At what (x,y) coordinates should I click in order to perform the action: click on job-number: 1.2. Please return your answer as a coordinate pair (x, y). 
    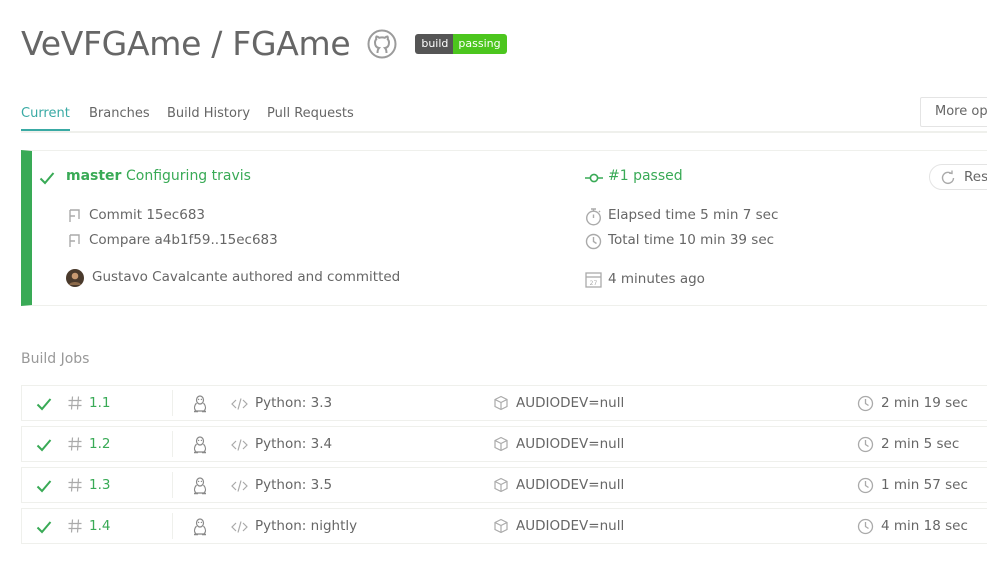
    Looking at the image, I should click on (99, 444).